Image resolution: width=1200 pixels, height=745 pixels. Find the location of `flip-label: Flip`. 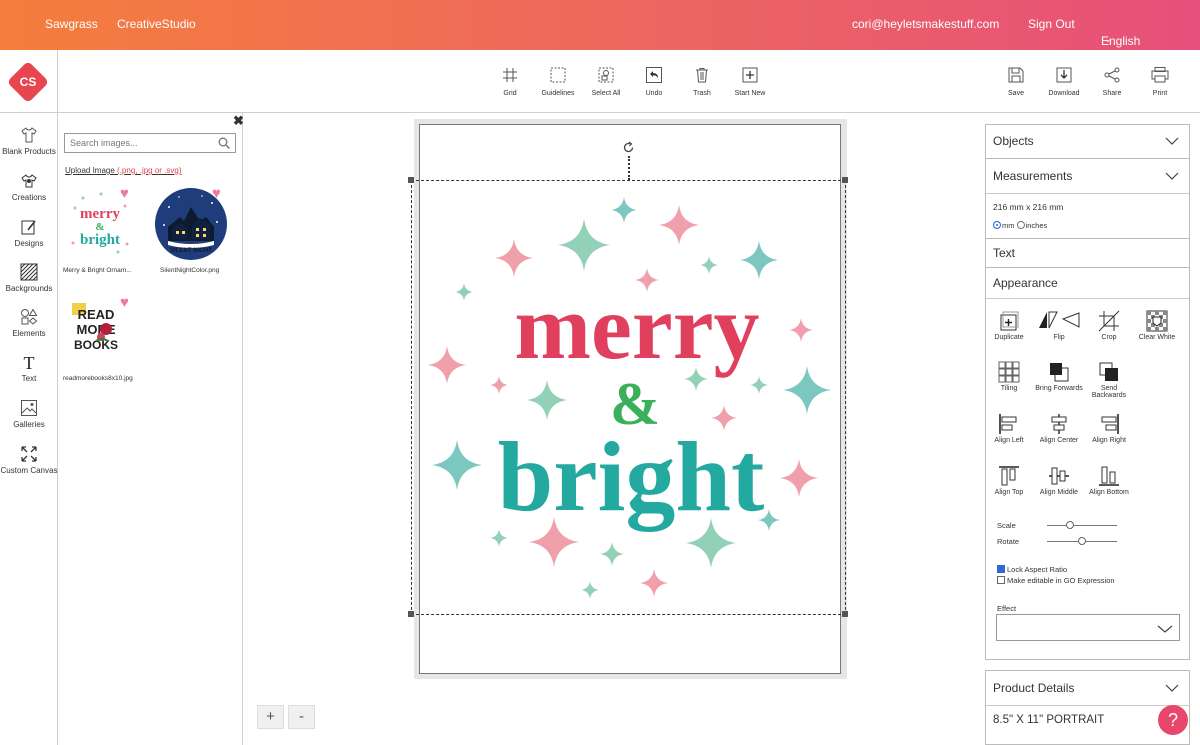

flip-label: Flip is located at coordinates (1059, 337).